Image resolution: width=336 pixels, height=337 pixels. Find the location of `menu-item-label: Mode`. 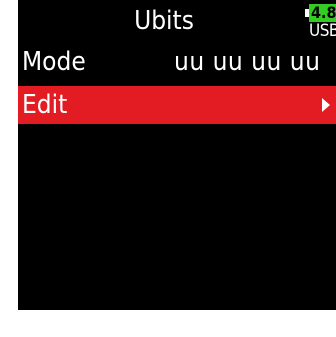

menu-item-label: Mode is located at coordinates (54, 62).